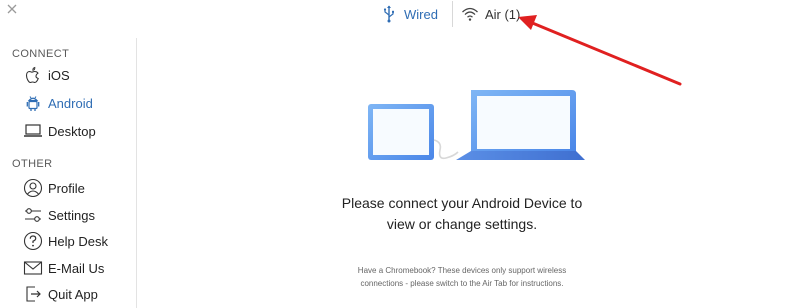 This screenshot has width=800, height=308. I want to click on section-title-connect: CONNECT, so click(41, 54).